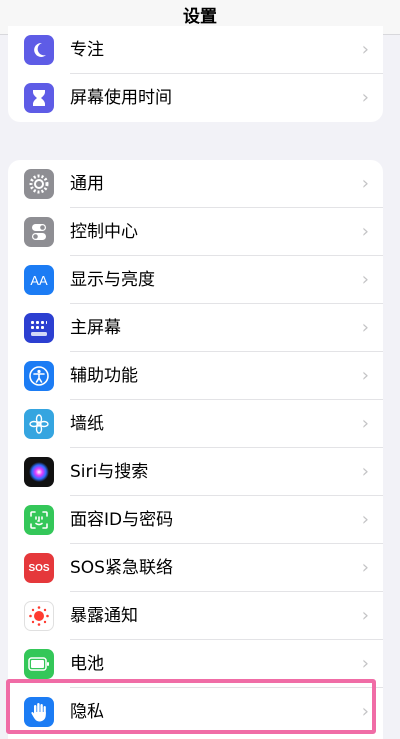 The width and height of the screenshot is (400, 739). Describe the element at coordinates (121, 98) in the screenshot. I see `settings-row-label: 屏幕使用时间` at that location.